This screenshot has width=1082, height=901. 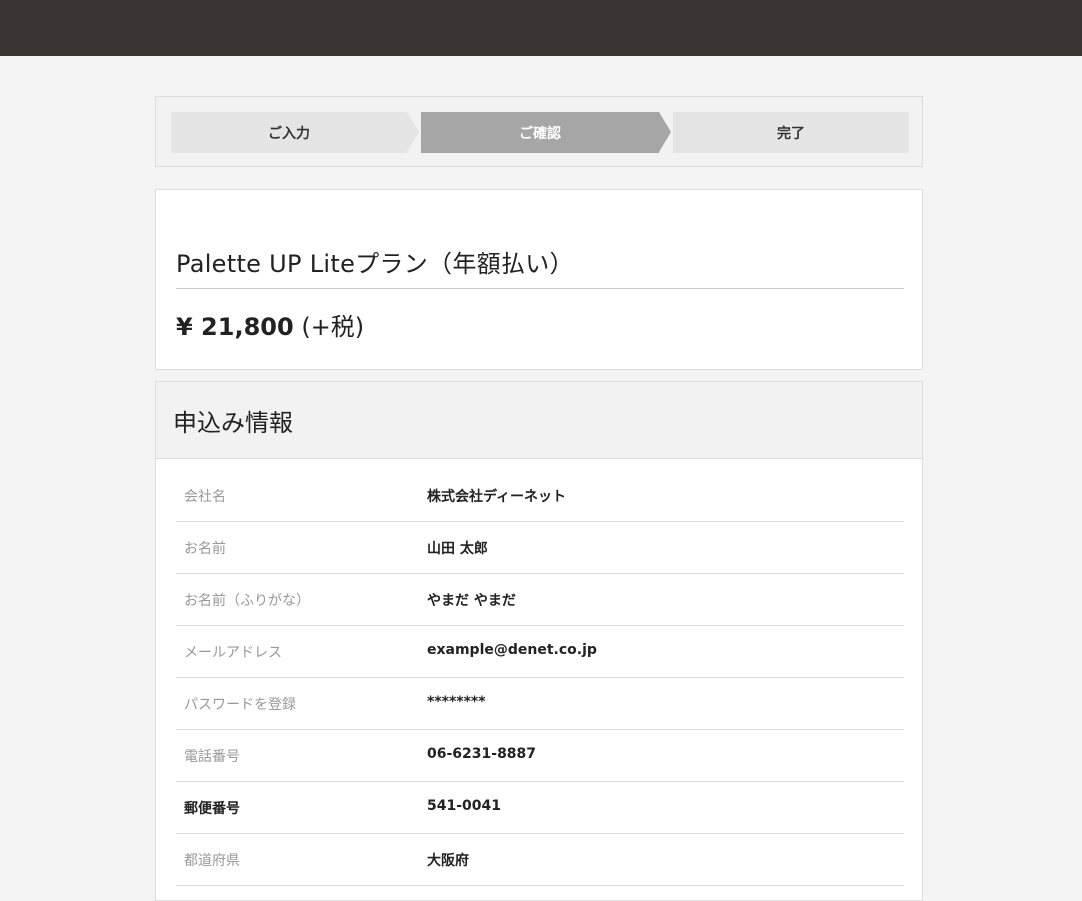 I want to click on info-value: やまだ やまだ, so click(x=471, y=601).